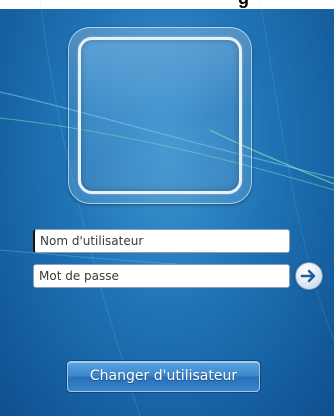 The image size is (334, 416). What do you see at coordinates (161, 276) in the screenshot?
I see `password-field` at bounding box center [161, 276].